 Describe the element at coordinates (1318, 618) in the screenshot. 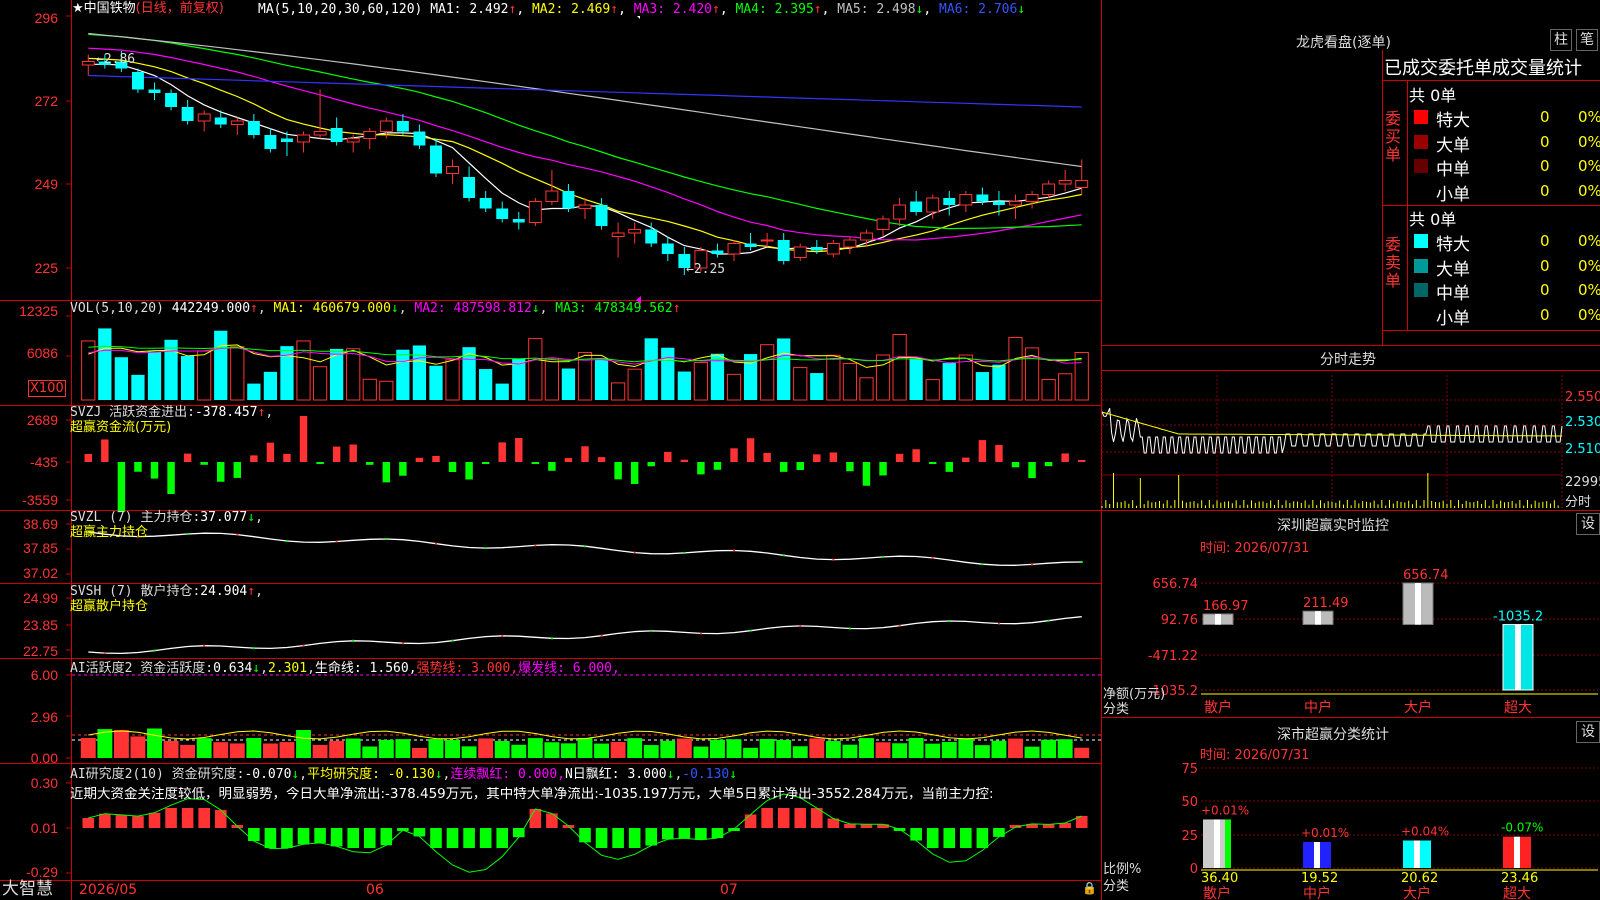

I see `monitor-bar-highlight` at that location.